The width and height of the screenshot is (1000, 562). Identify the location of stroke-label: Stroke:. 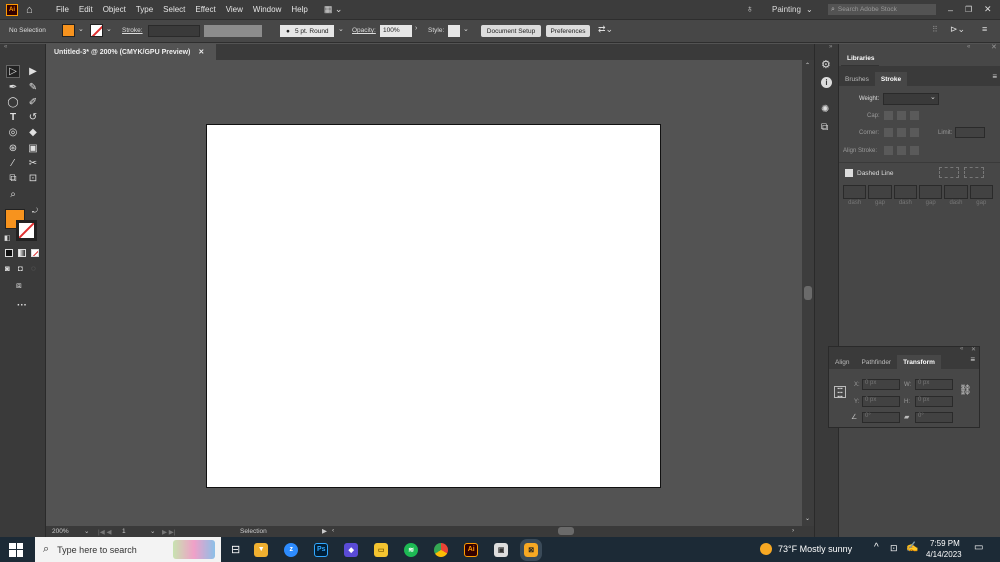
(132, 30).